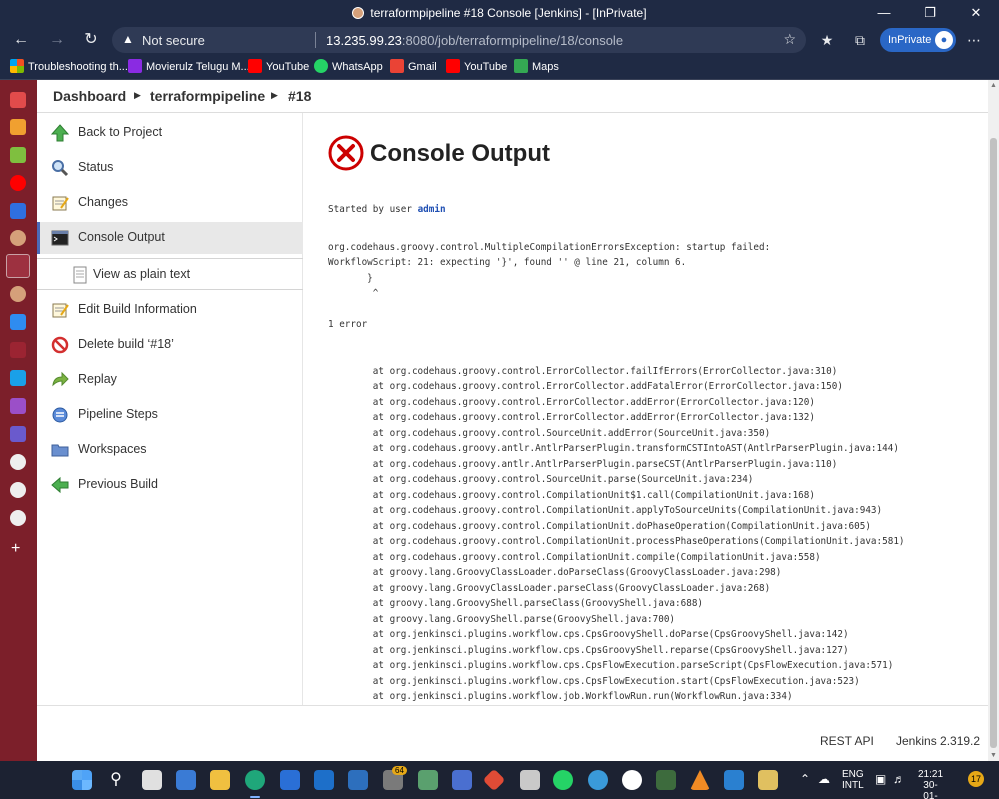 The width and height of the screenshot is (999, 799). What do you see at coordinates (993, 85) in the screenshot?
I see `scroll-up-icon: ▲` at bounding box center [993, 85].